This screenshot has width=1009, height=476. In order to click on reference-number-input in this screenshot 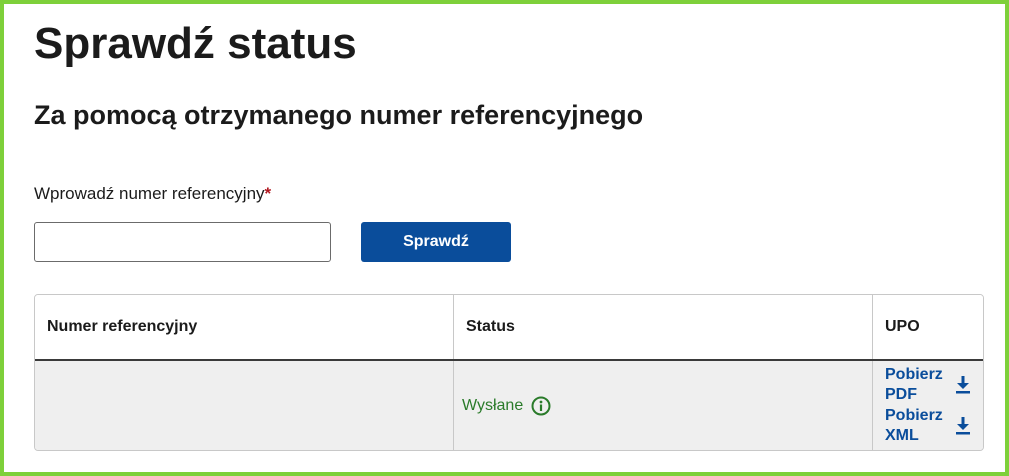, I will do `click(182, 242)`.